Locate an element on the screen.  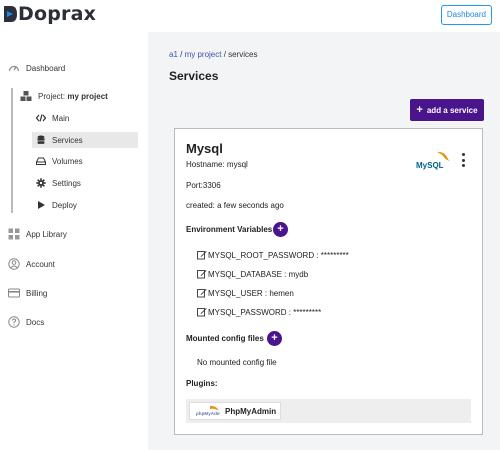
plugin-phpmyadmin: phpMyAdmin PhpMyAdmin is located at coordinates (235, 411).